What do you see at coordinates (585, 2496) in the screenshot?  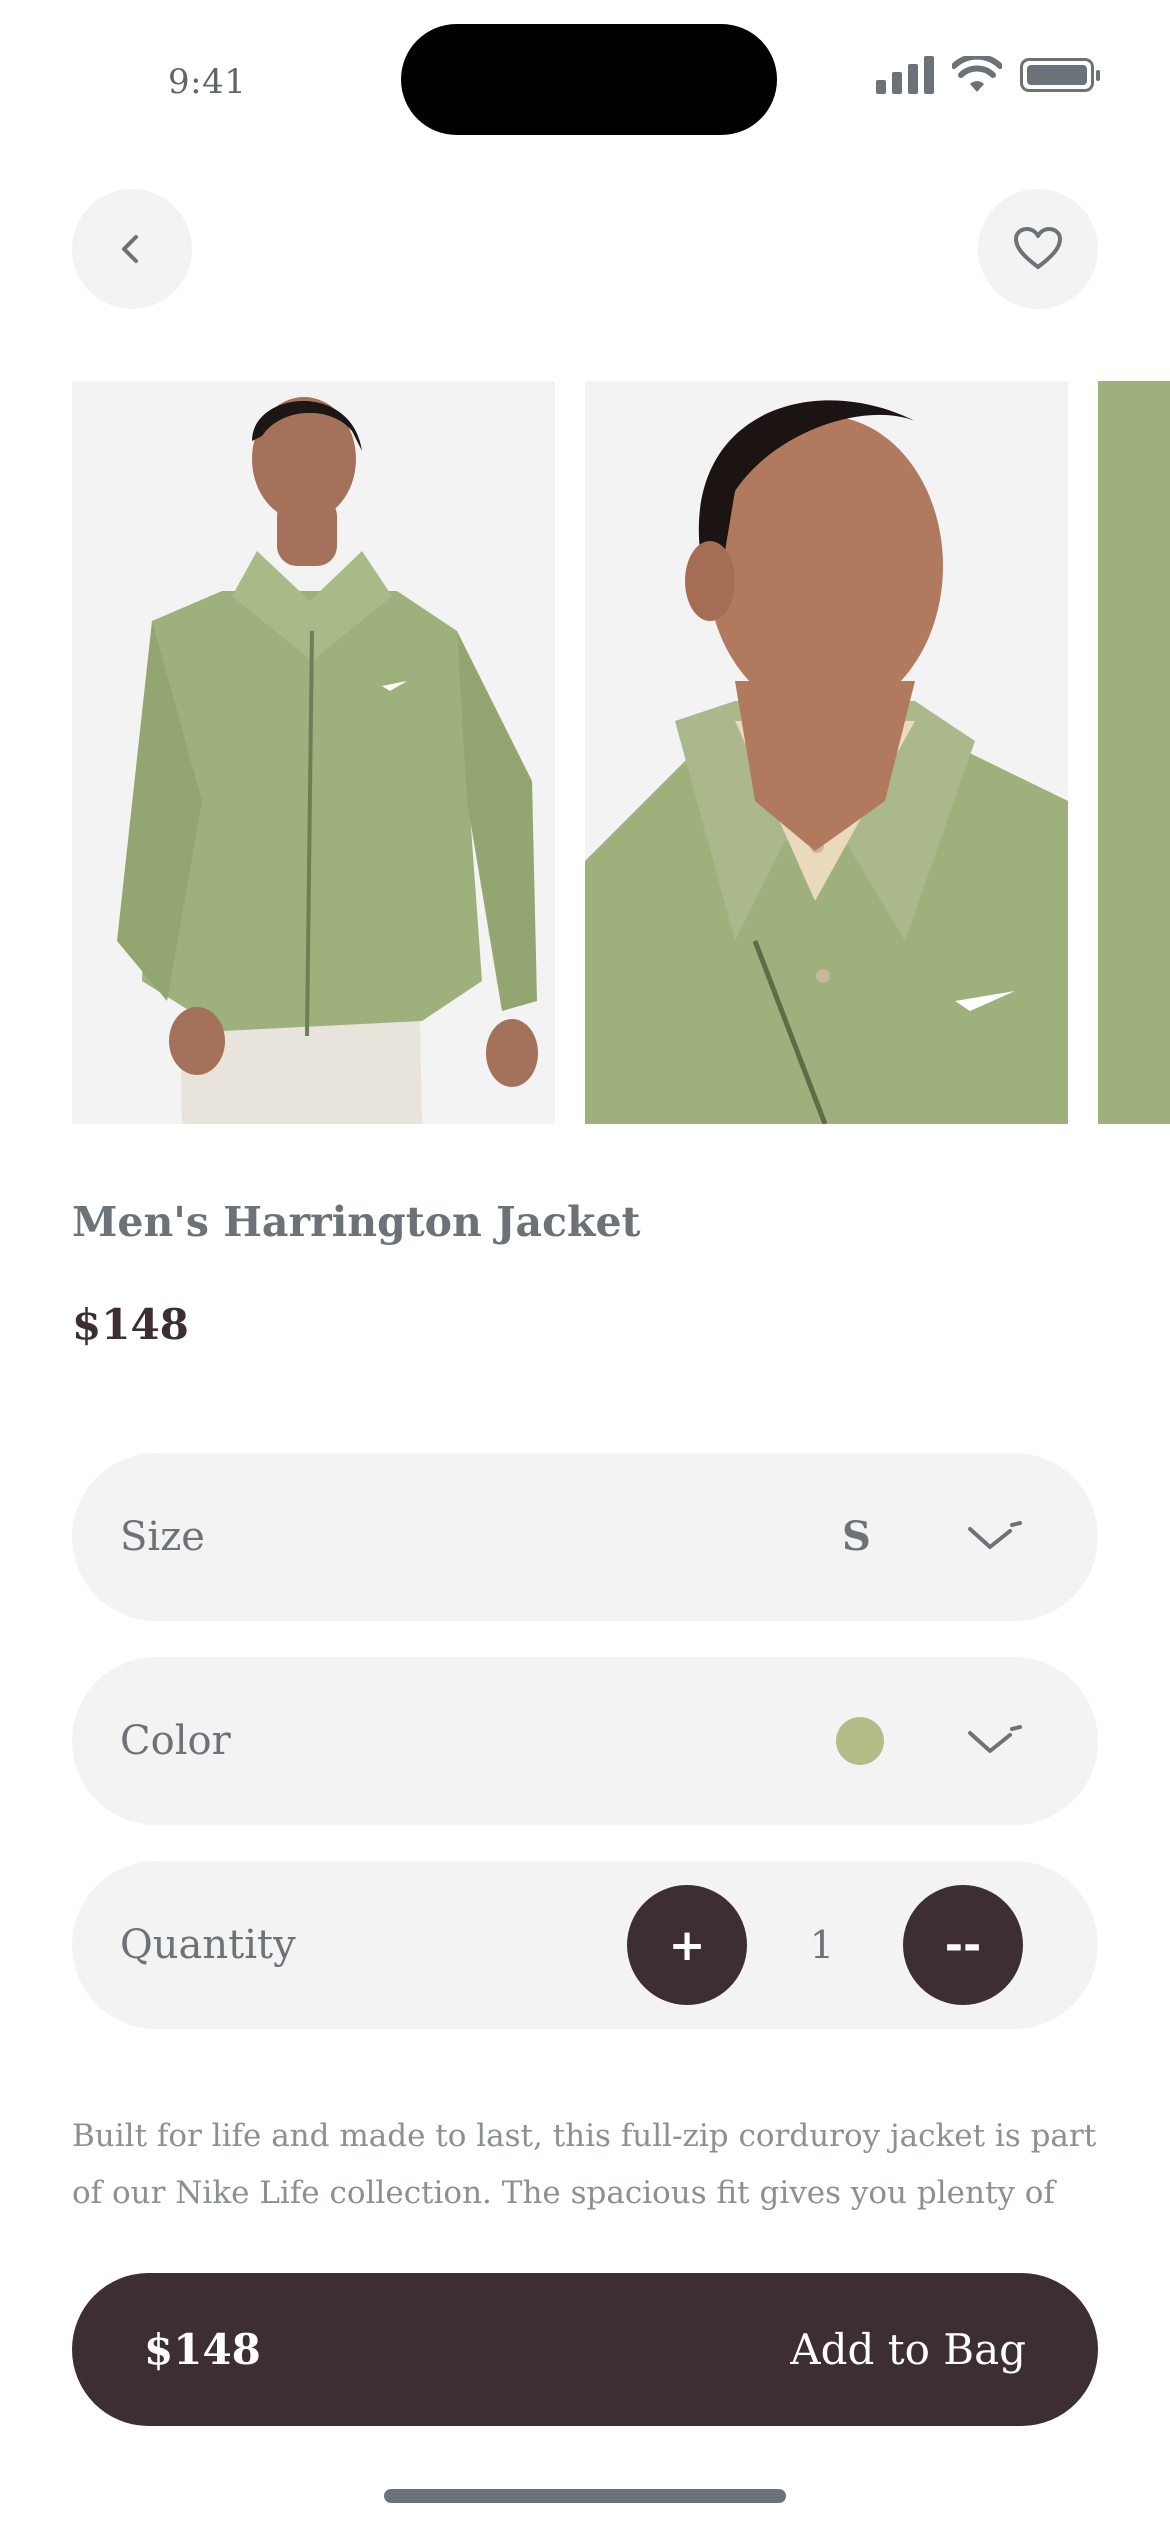 I see `home-indicator` at bounding box center [585, 2496].